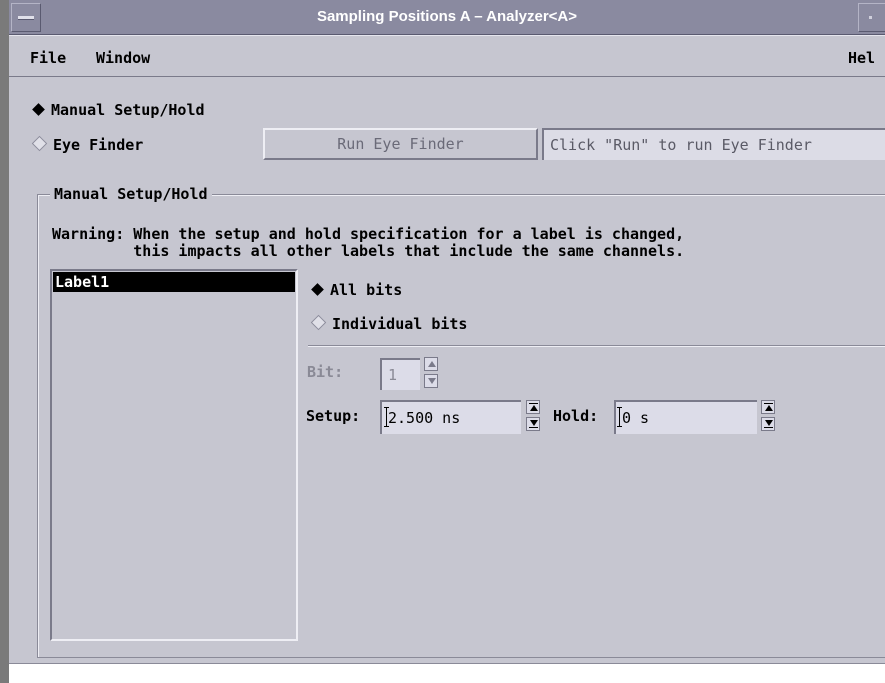  What do you see at coordinates (534, 415) in the screenshot?
I see `setup-stepper` at bounding box center [534, 415].